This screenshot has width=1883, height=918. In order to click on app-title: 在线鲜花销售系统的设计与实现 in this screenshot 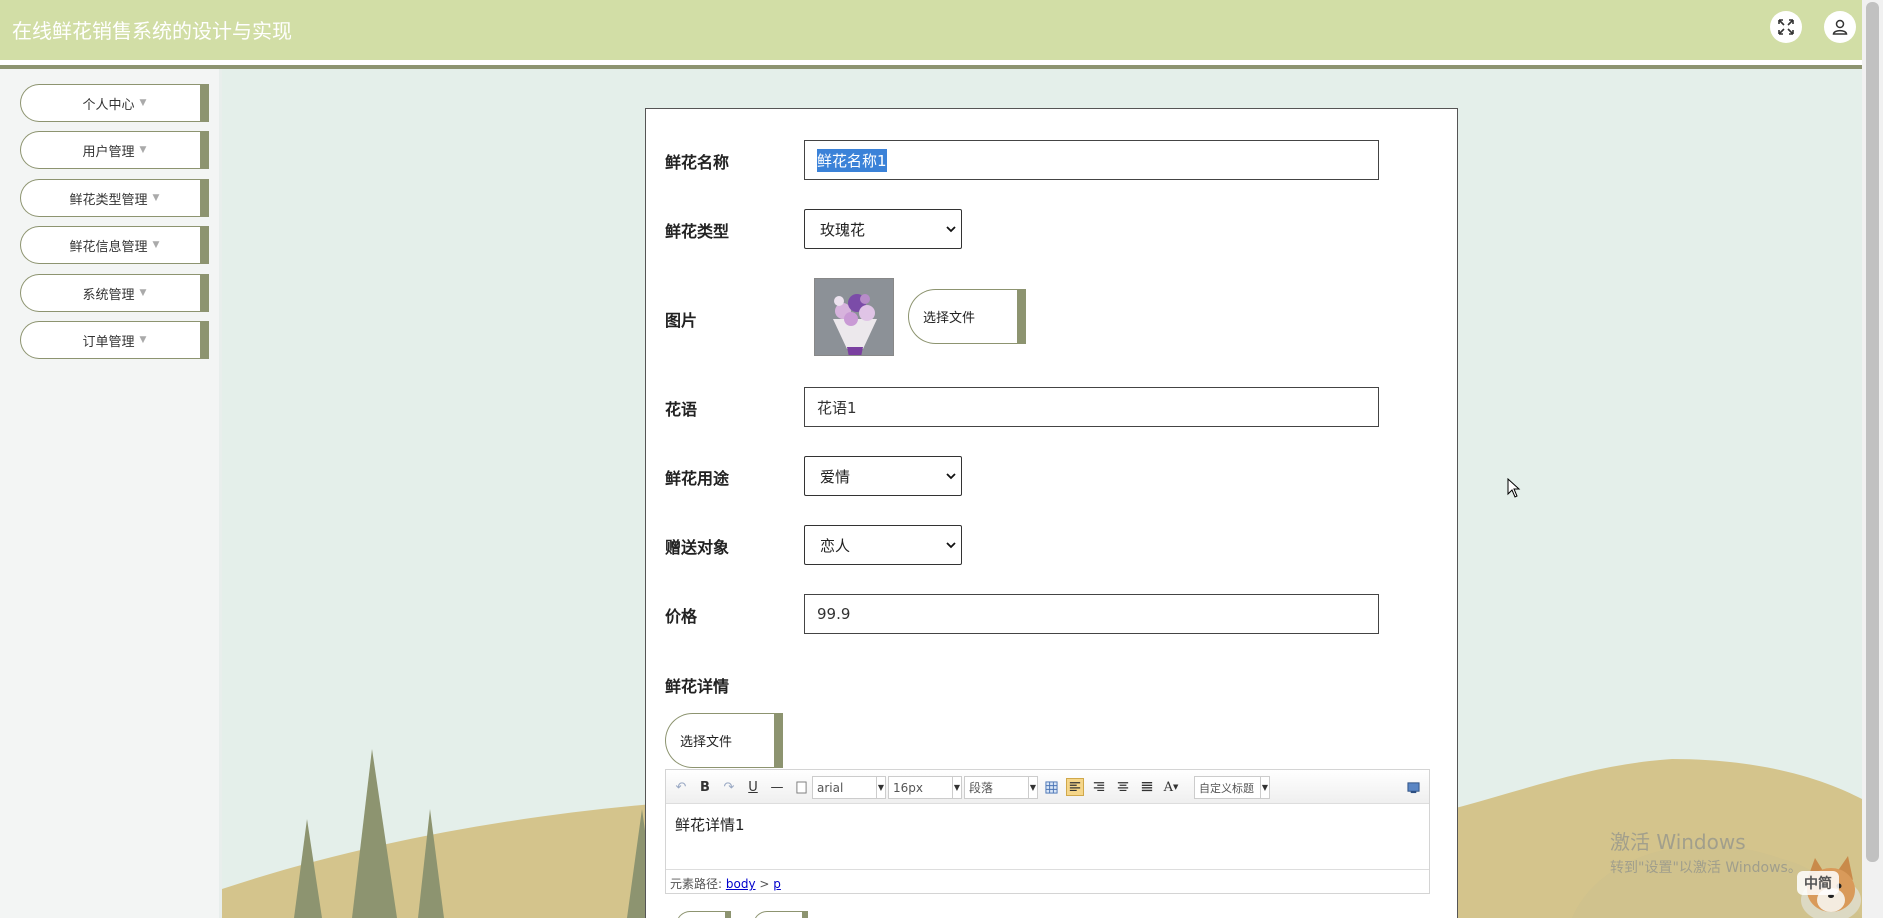, I will do `click(152, 31)`.